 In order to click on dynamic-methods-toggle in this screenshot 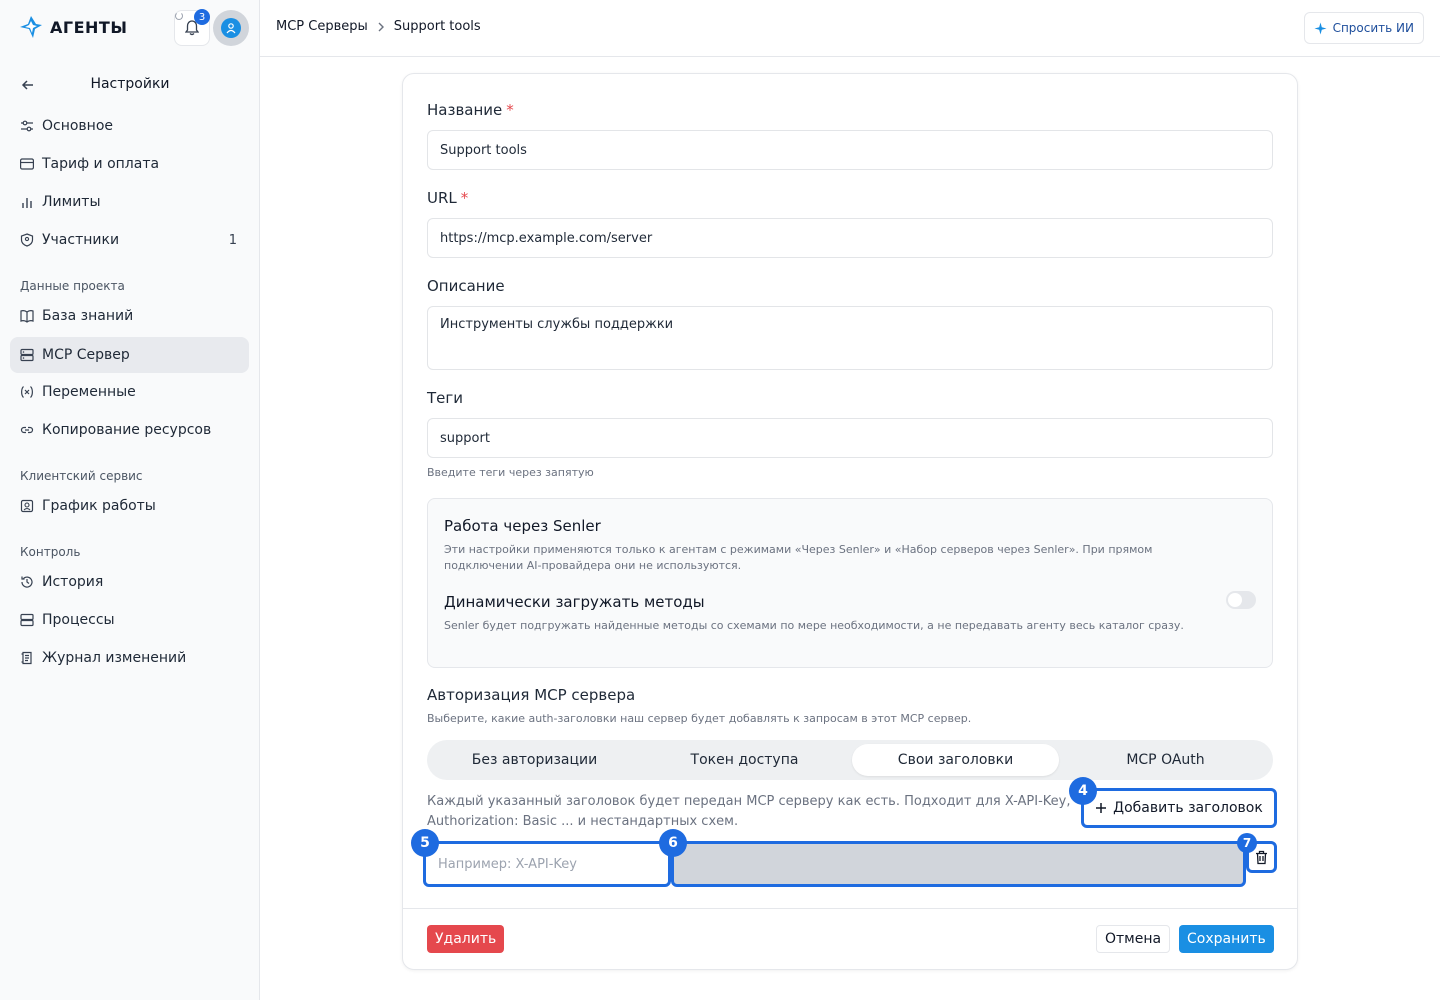, I will do `click(1241, 600)`.